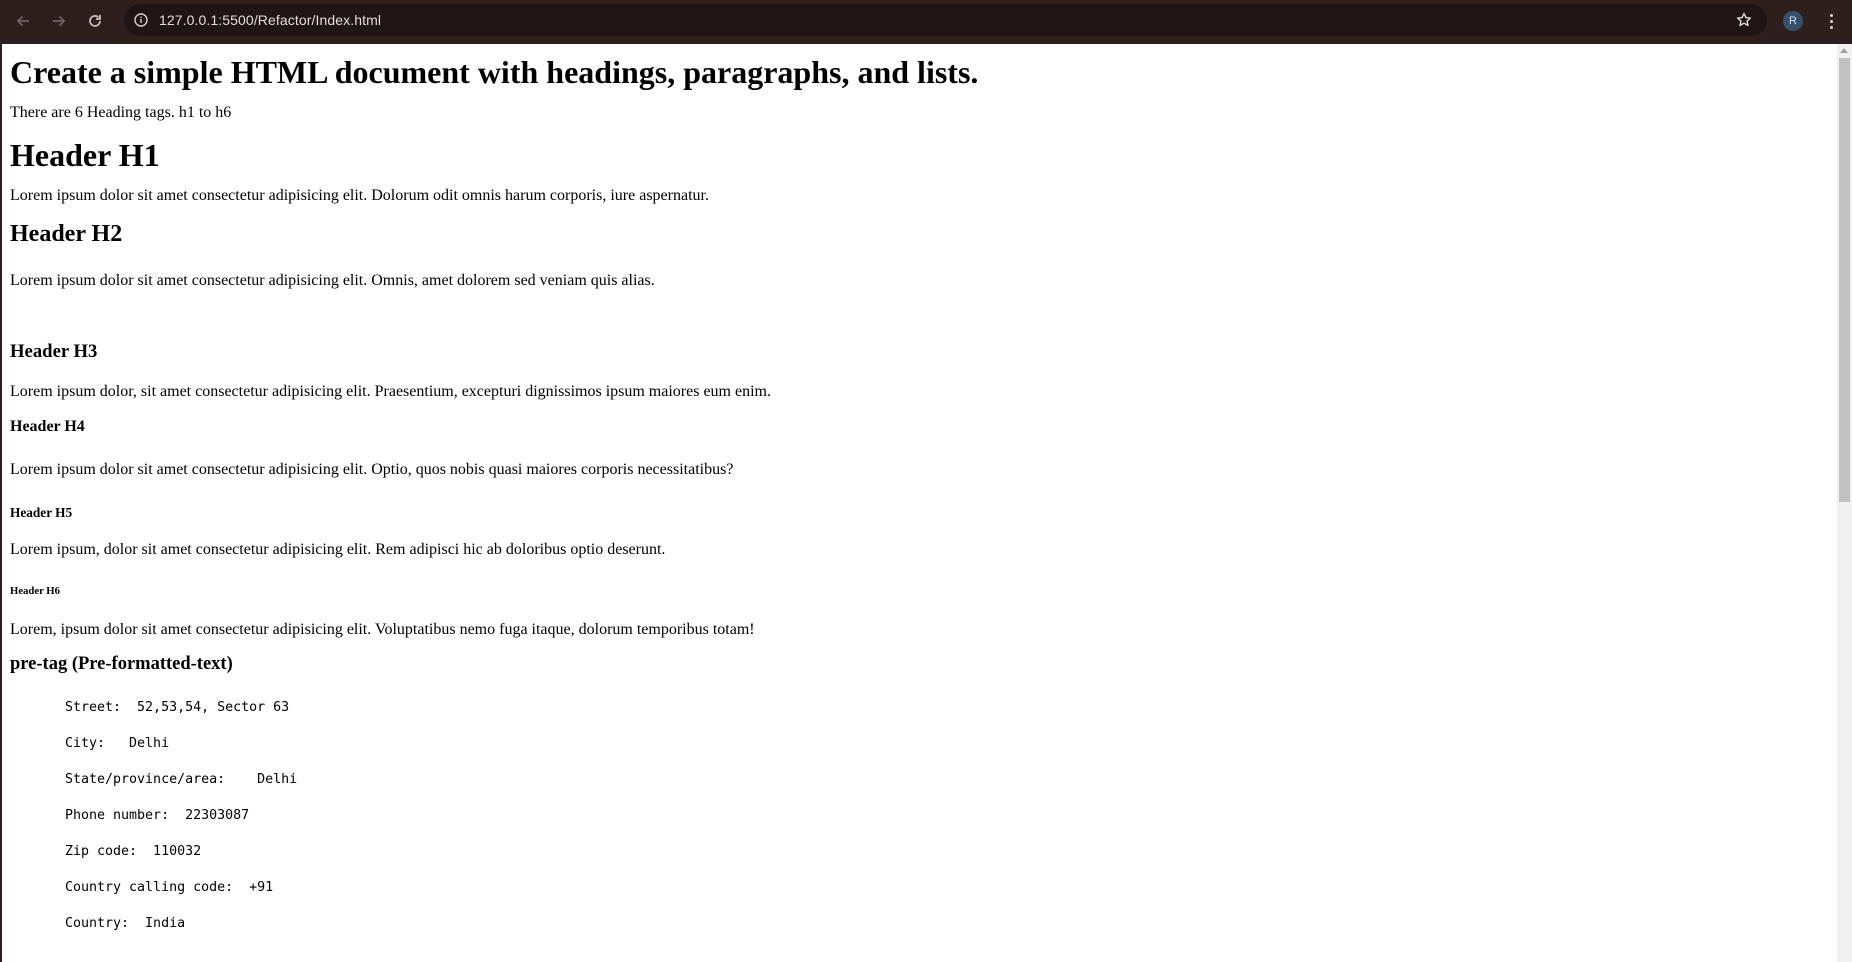 This screenshot has width=1852, height=962. I want to click on kebab-menu-icon, so click(1831, 21).